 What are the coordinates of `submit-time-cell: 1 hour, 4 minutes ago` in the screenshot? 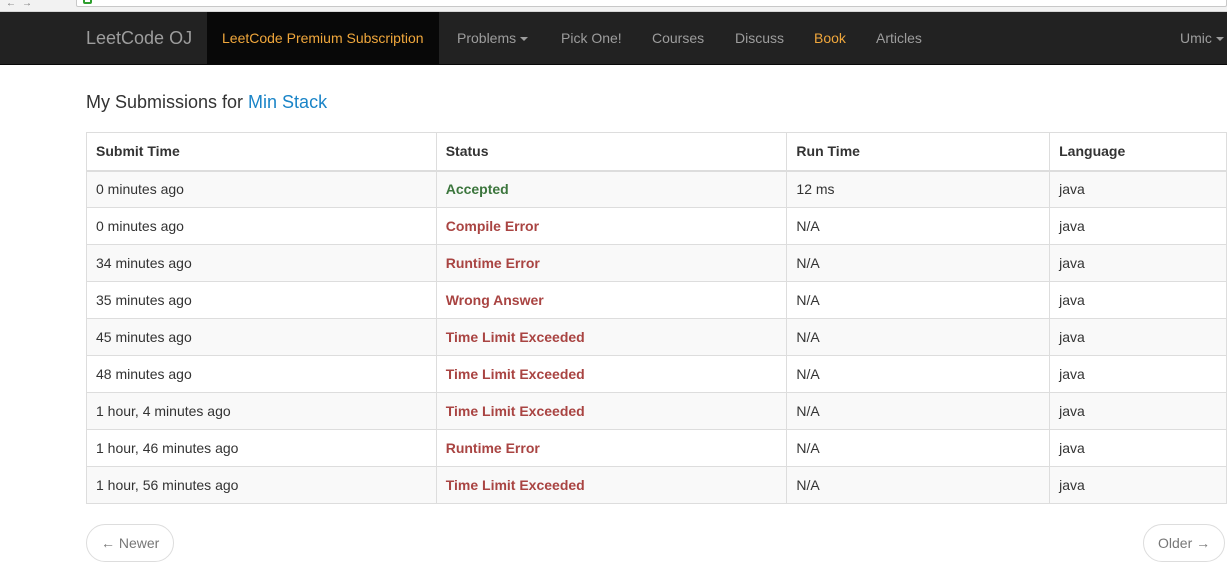 It's located at (261, 411).